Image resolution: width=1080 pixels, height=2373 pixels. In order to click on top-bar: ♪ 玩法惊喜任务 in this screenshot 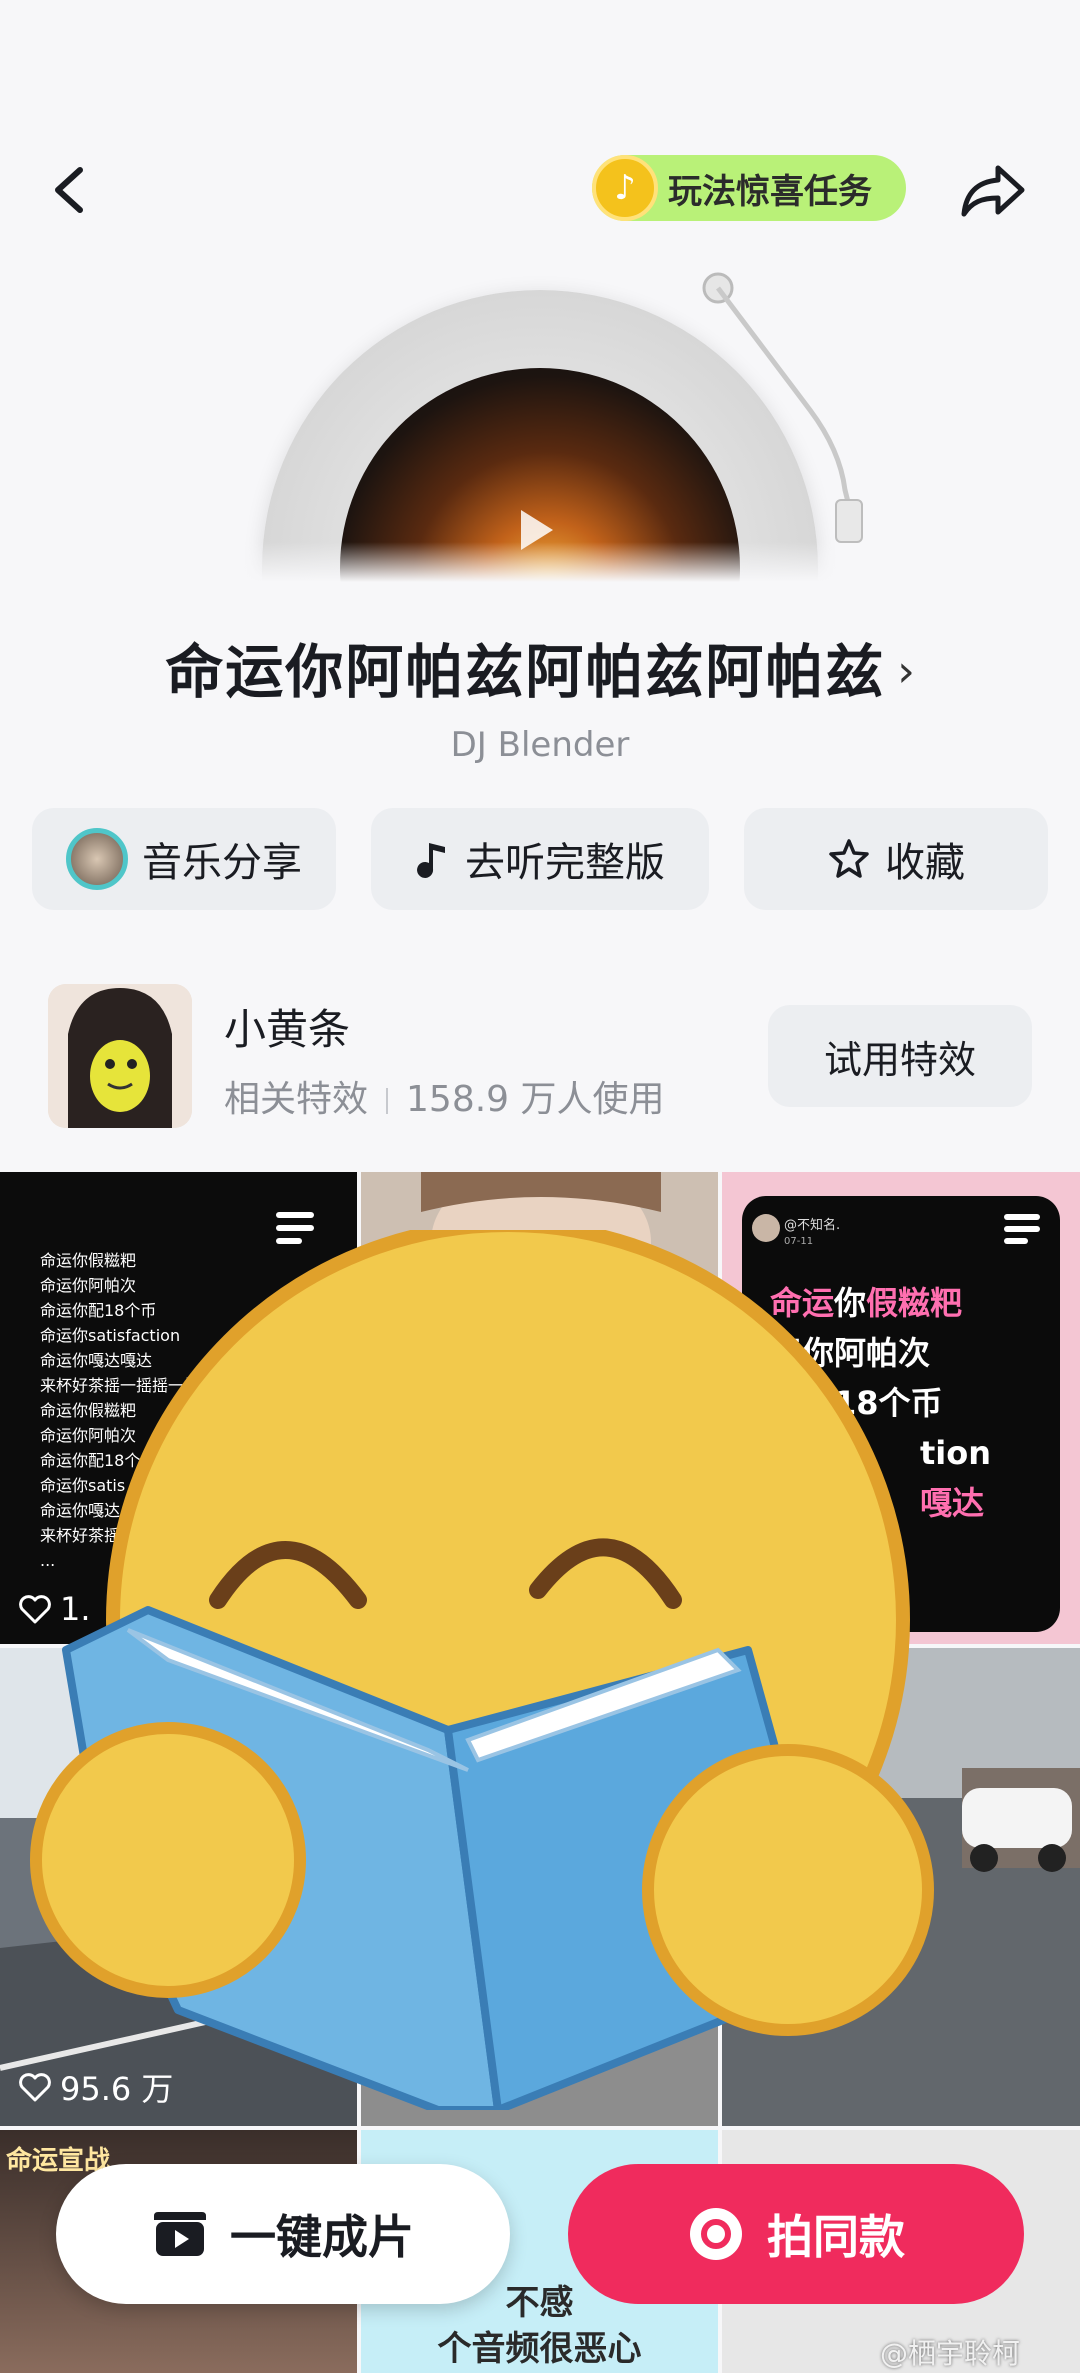, I will do `click(540, 190)`.